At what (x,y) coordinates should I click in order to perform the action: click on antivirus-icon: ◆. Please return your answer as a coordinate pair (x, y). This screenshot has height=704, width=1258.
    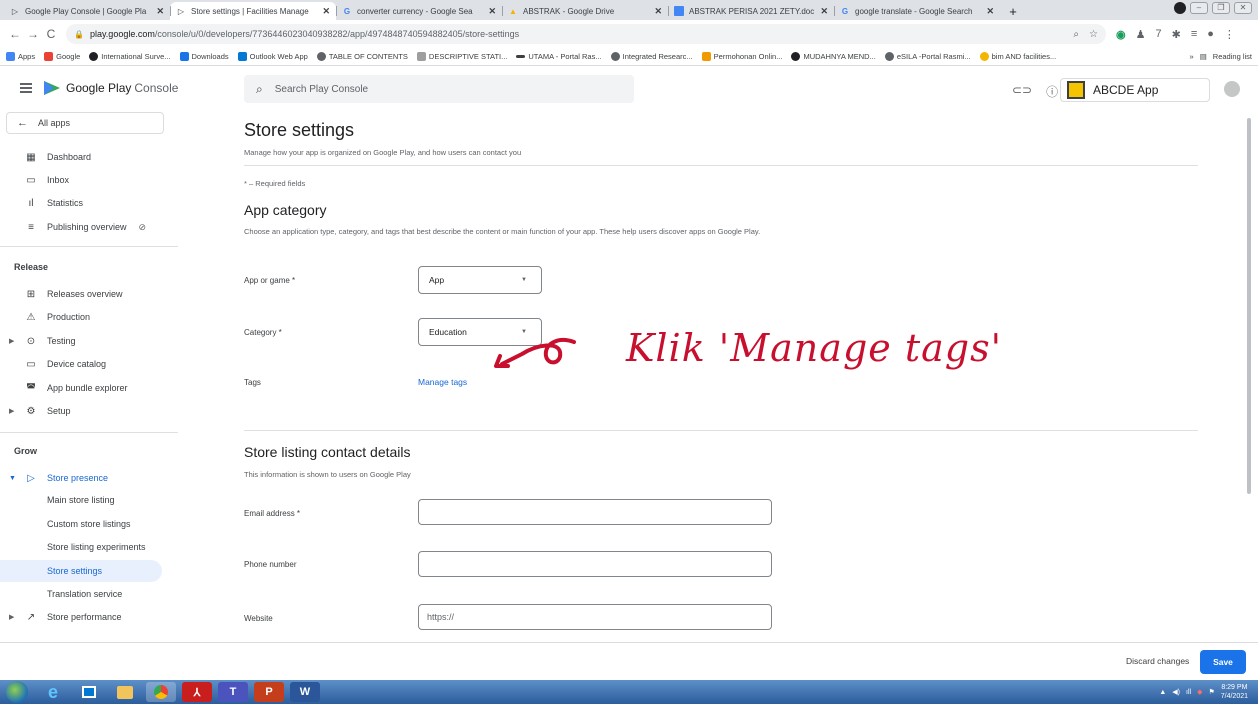
    Looking at the image, I should click on (1199, 692).